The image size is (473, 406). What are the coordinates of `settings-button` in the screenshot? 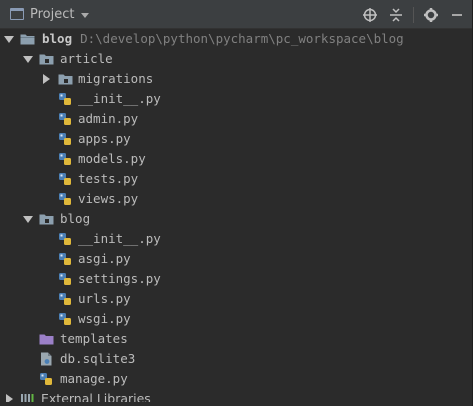 It's located at (431, 15).